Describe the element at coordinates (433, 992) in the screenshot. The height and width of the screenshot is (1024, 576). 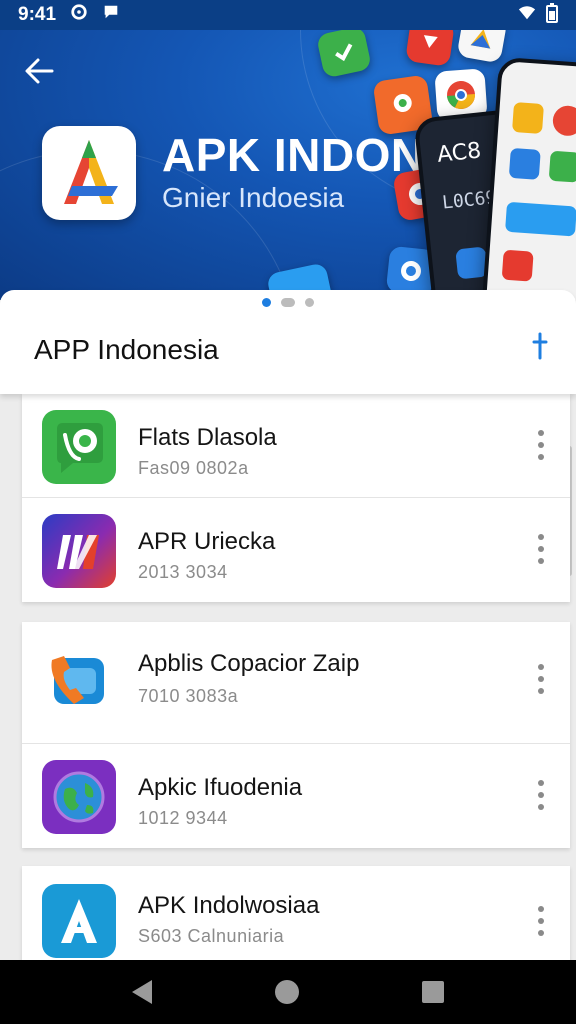
I see `recents-icon` at that location.